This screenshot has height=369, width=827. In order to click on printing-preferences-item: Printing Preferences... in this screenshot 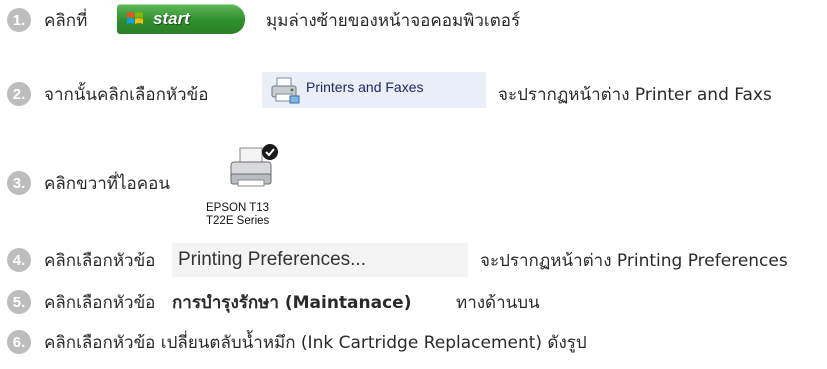, I will do `click(320, 260)`.